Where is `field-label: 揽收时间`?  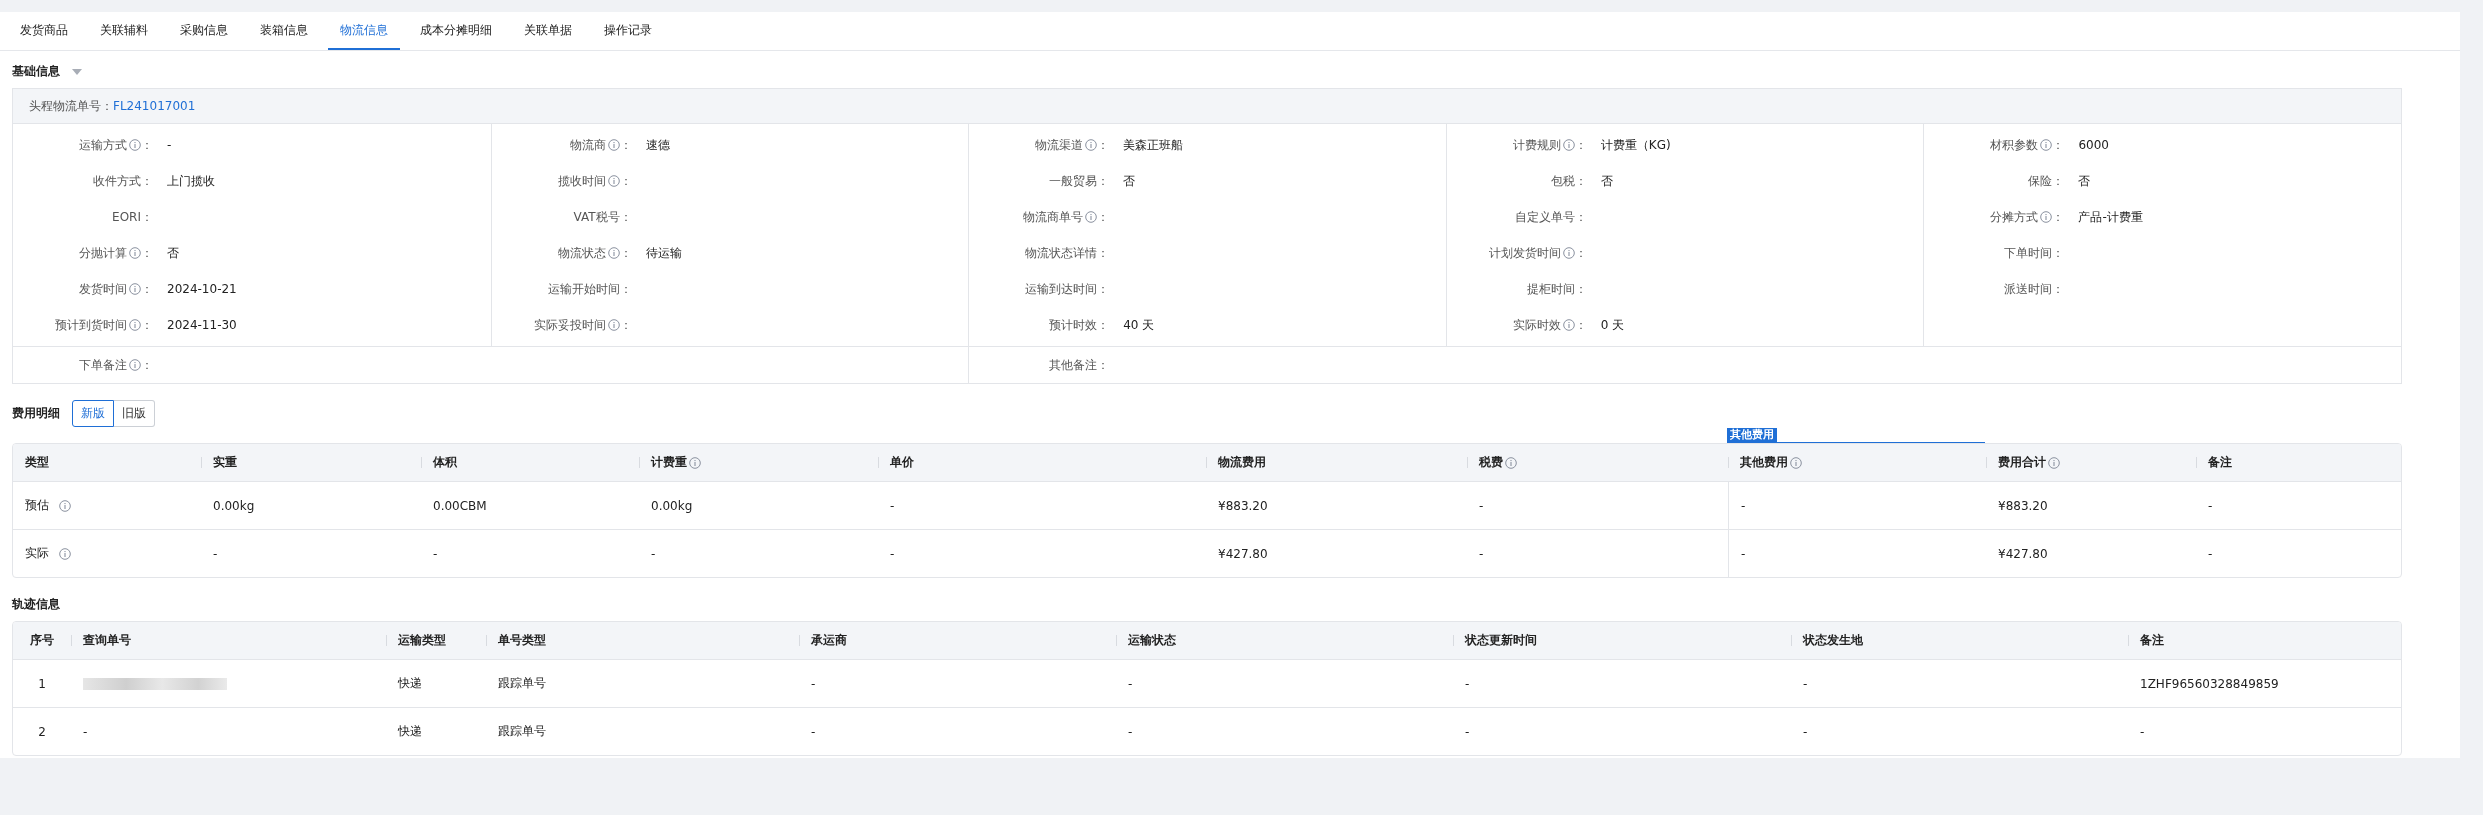 field-label: 揽收时间 is located at coordinates (581, 181).